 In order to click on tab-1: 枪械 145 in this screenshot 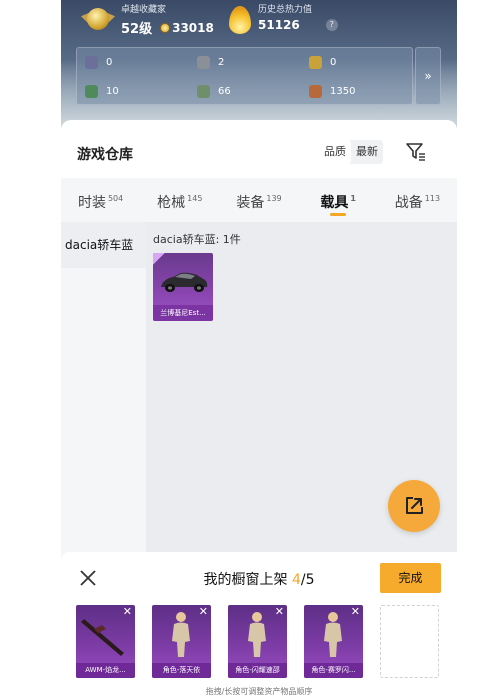, I will do `click(179, 200)`.